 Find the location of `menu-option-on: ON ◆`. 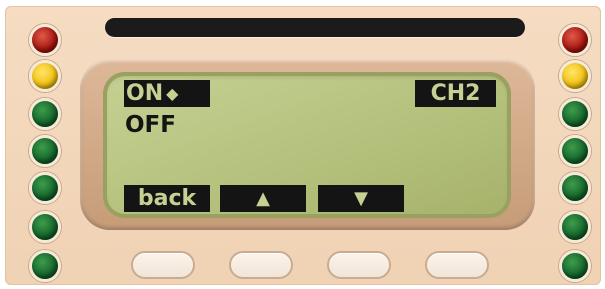

menu-option-on: ON ◆ is located at coordinates (167, 93).